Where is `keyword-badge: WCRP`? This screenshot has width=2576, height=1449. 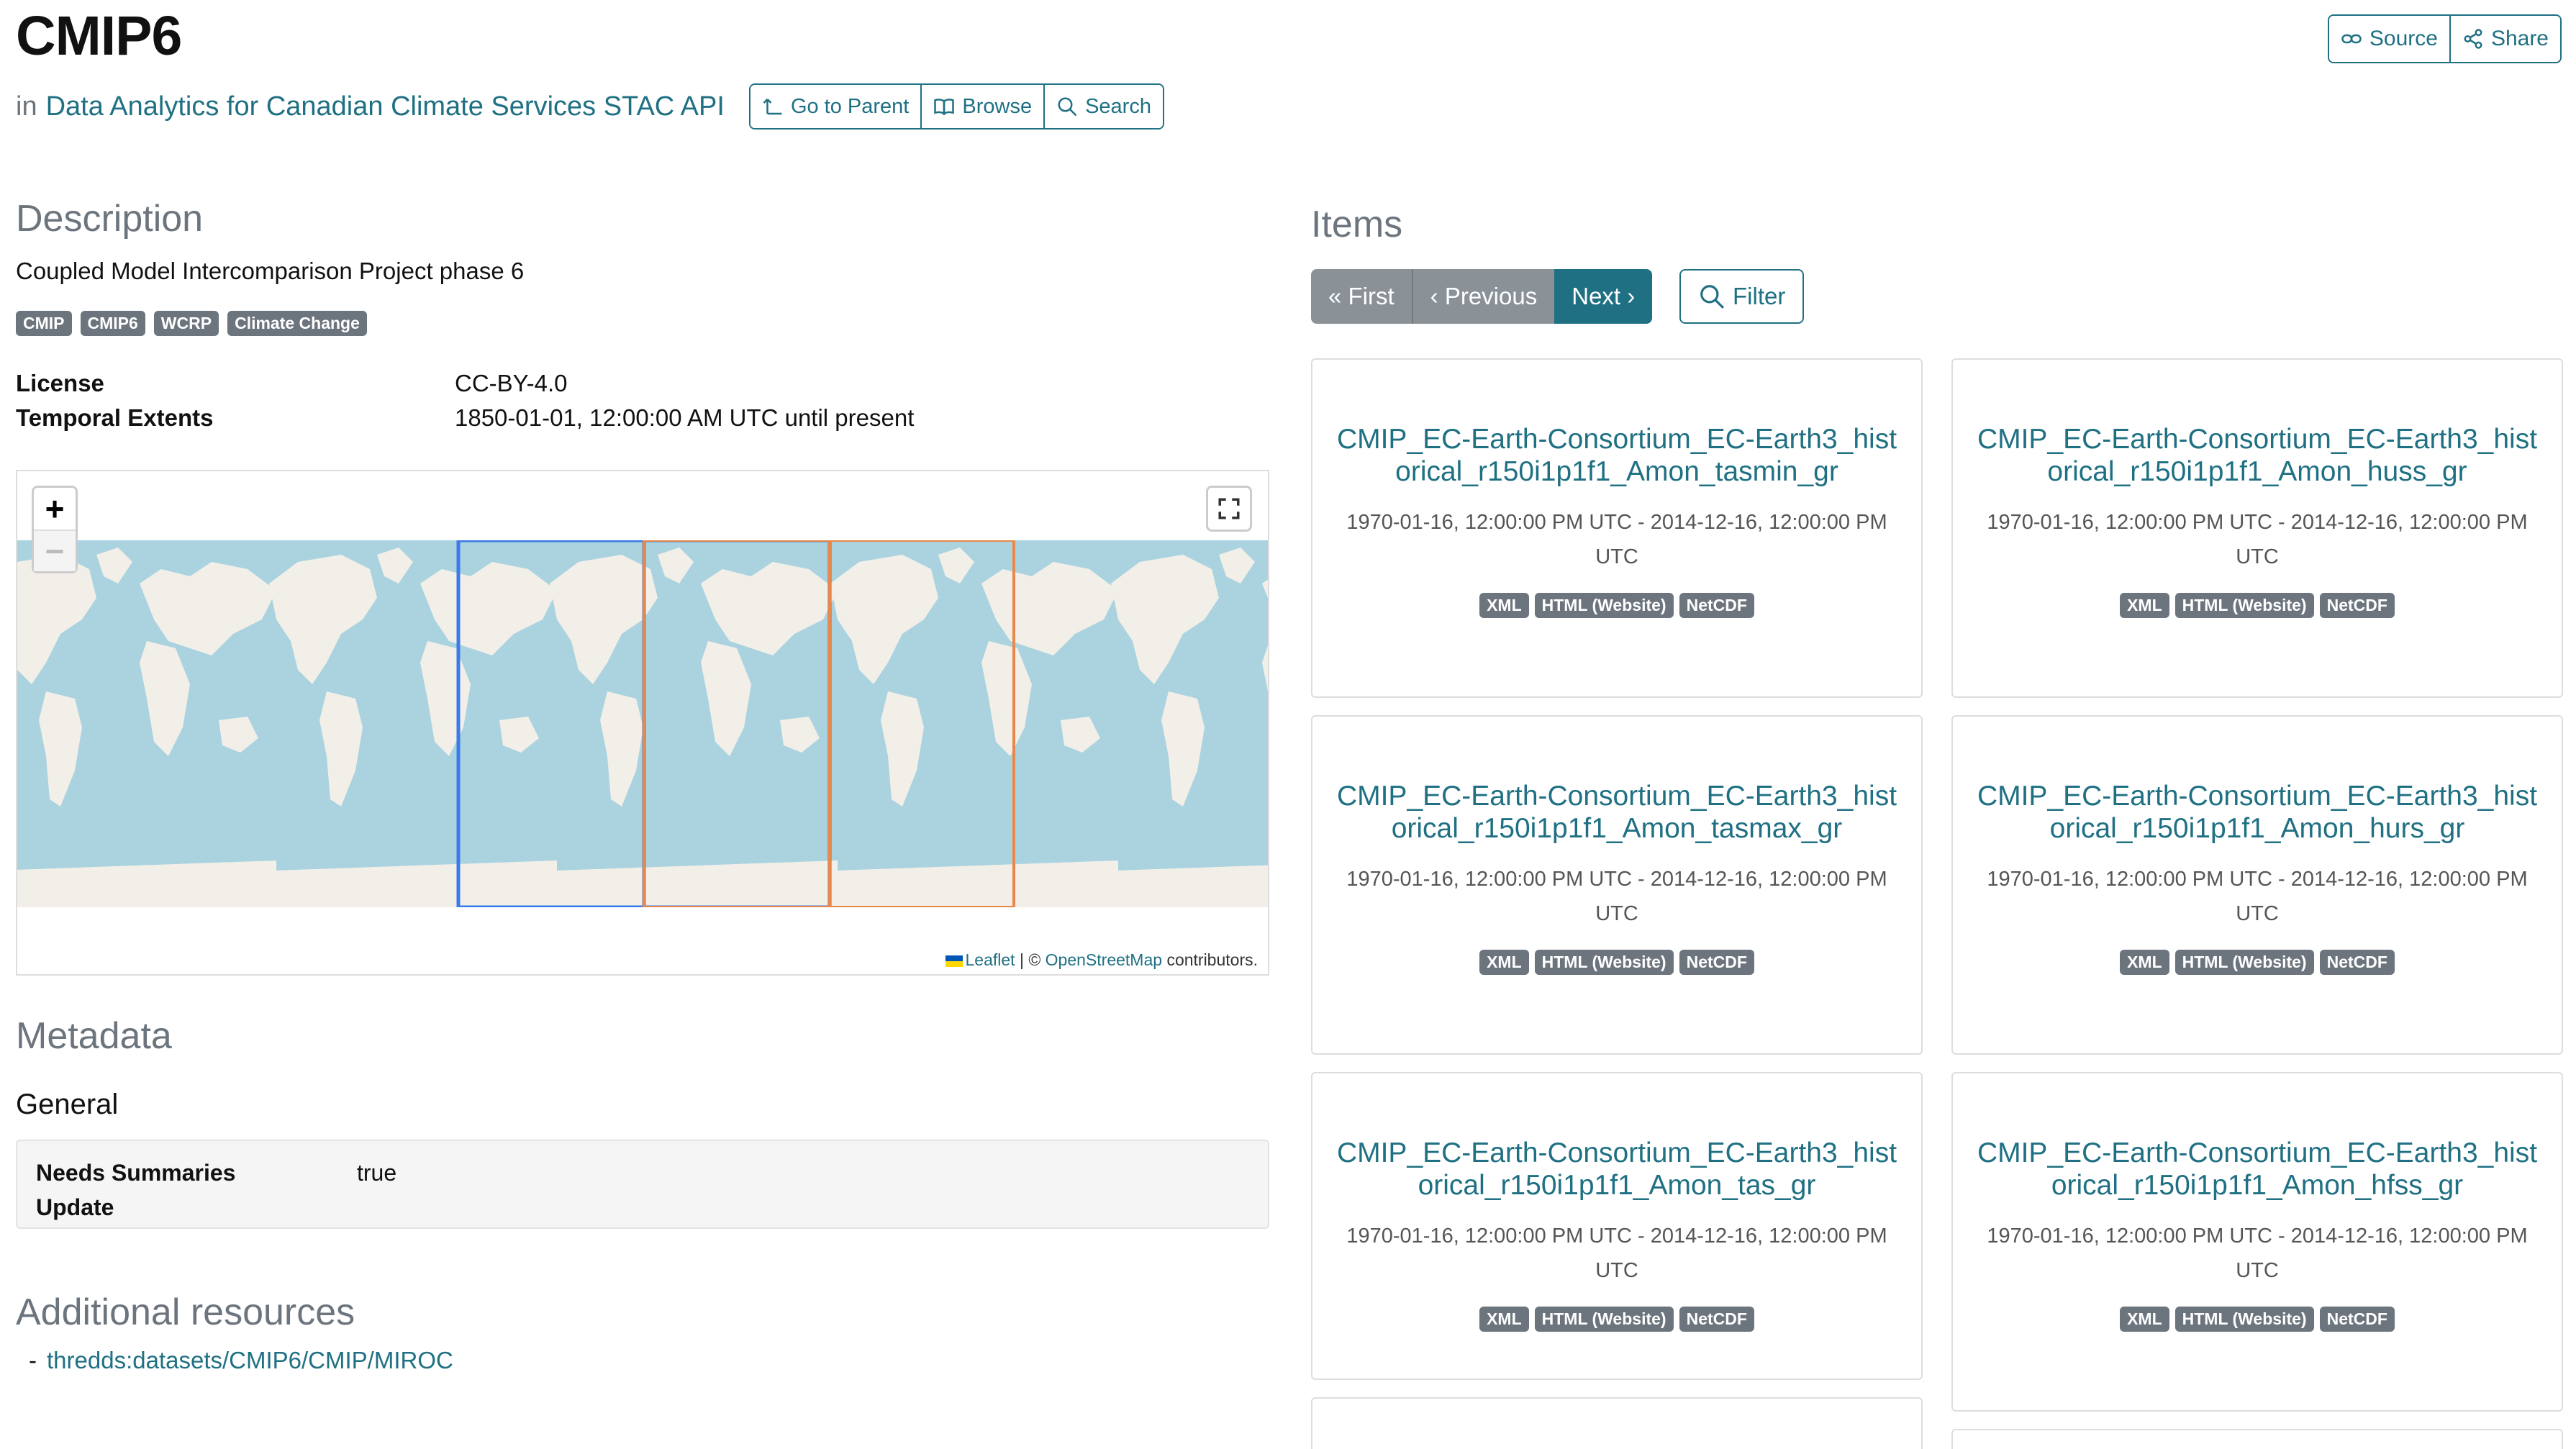
keyword-badge: WCRP is located at coordinates (186, 323).